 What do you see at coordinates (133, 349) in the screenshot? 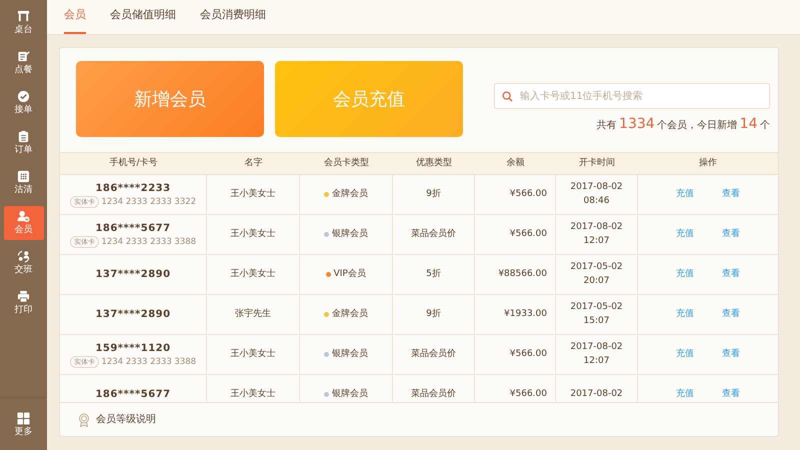
I see `phone-number: 159****1120` at bounding box center [133, 349].